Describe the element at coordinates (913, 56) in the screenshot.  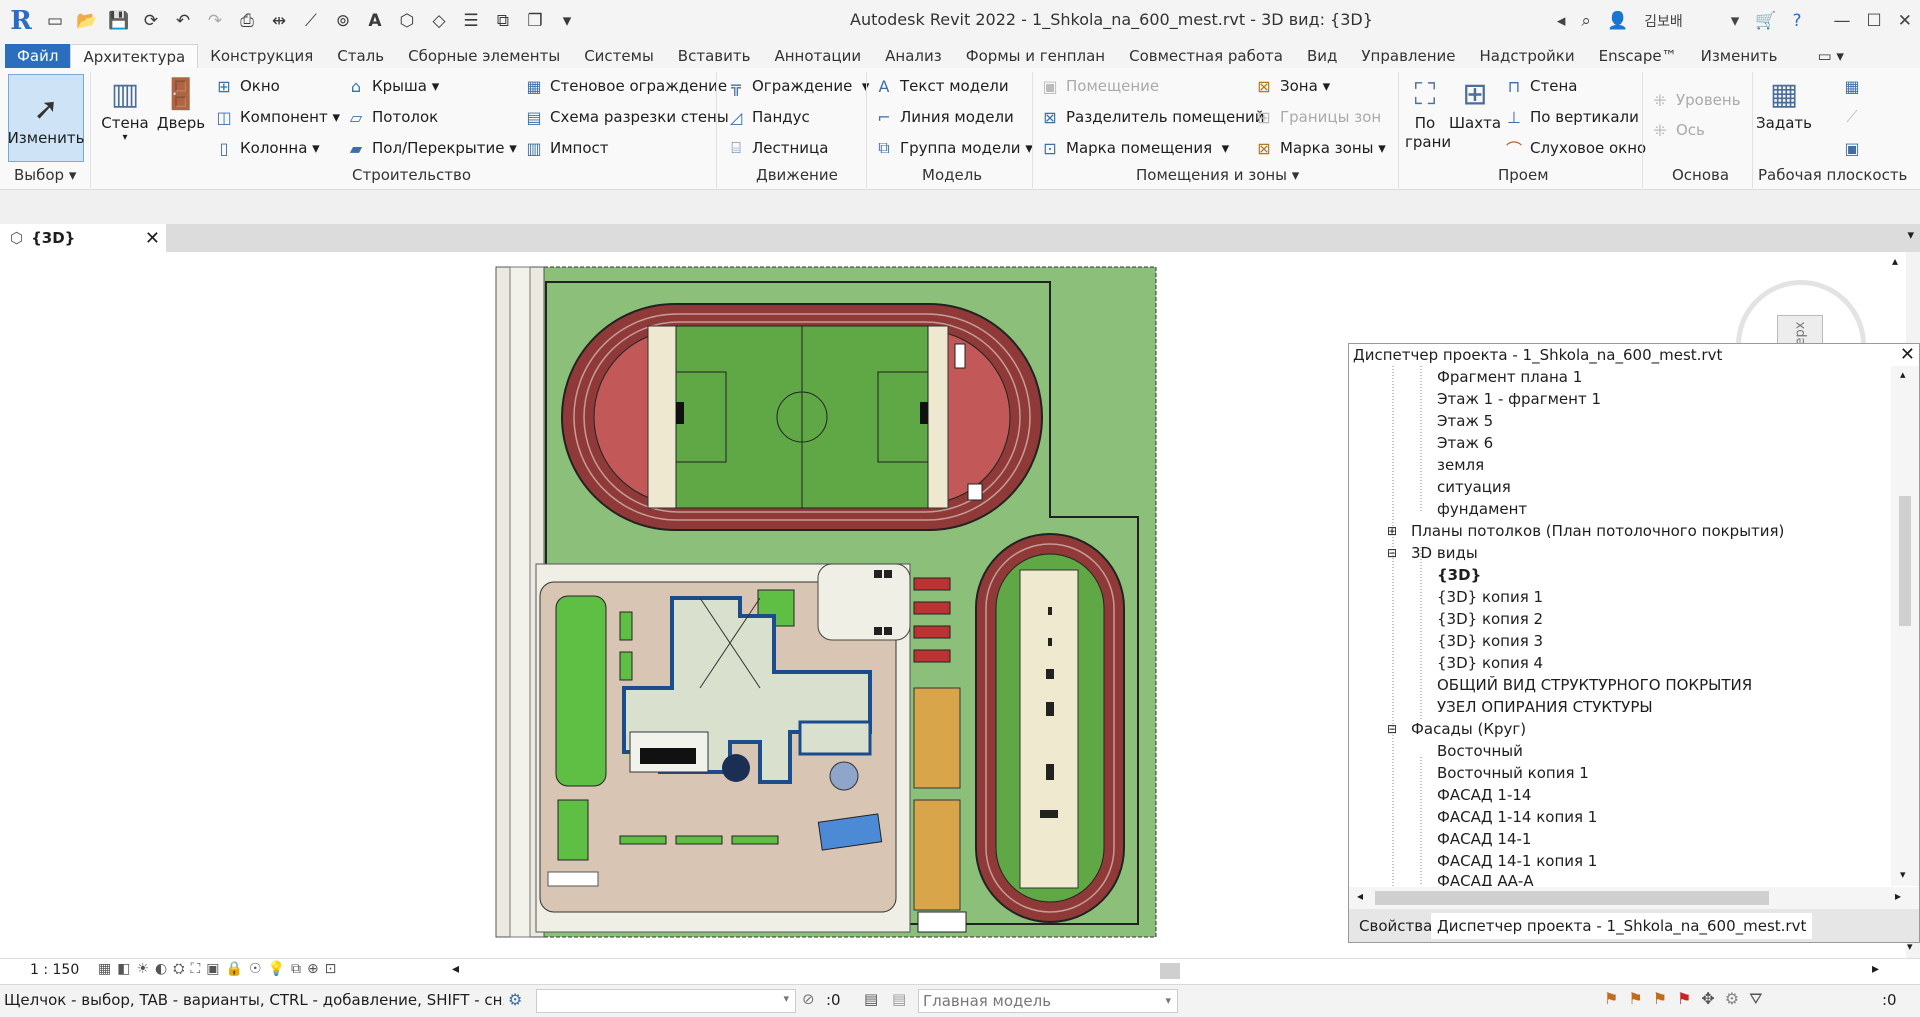
I see `tab-analyze: Анализ` at that location.